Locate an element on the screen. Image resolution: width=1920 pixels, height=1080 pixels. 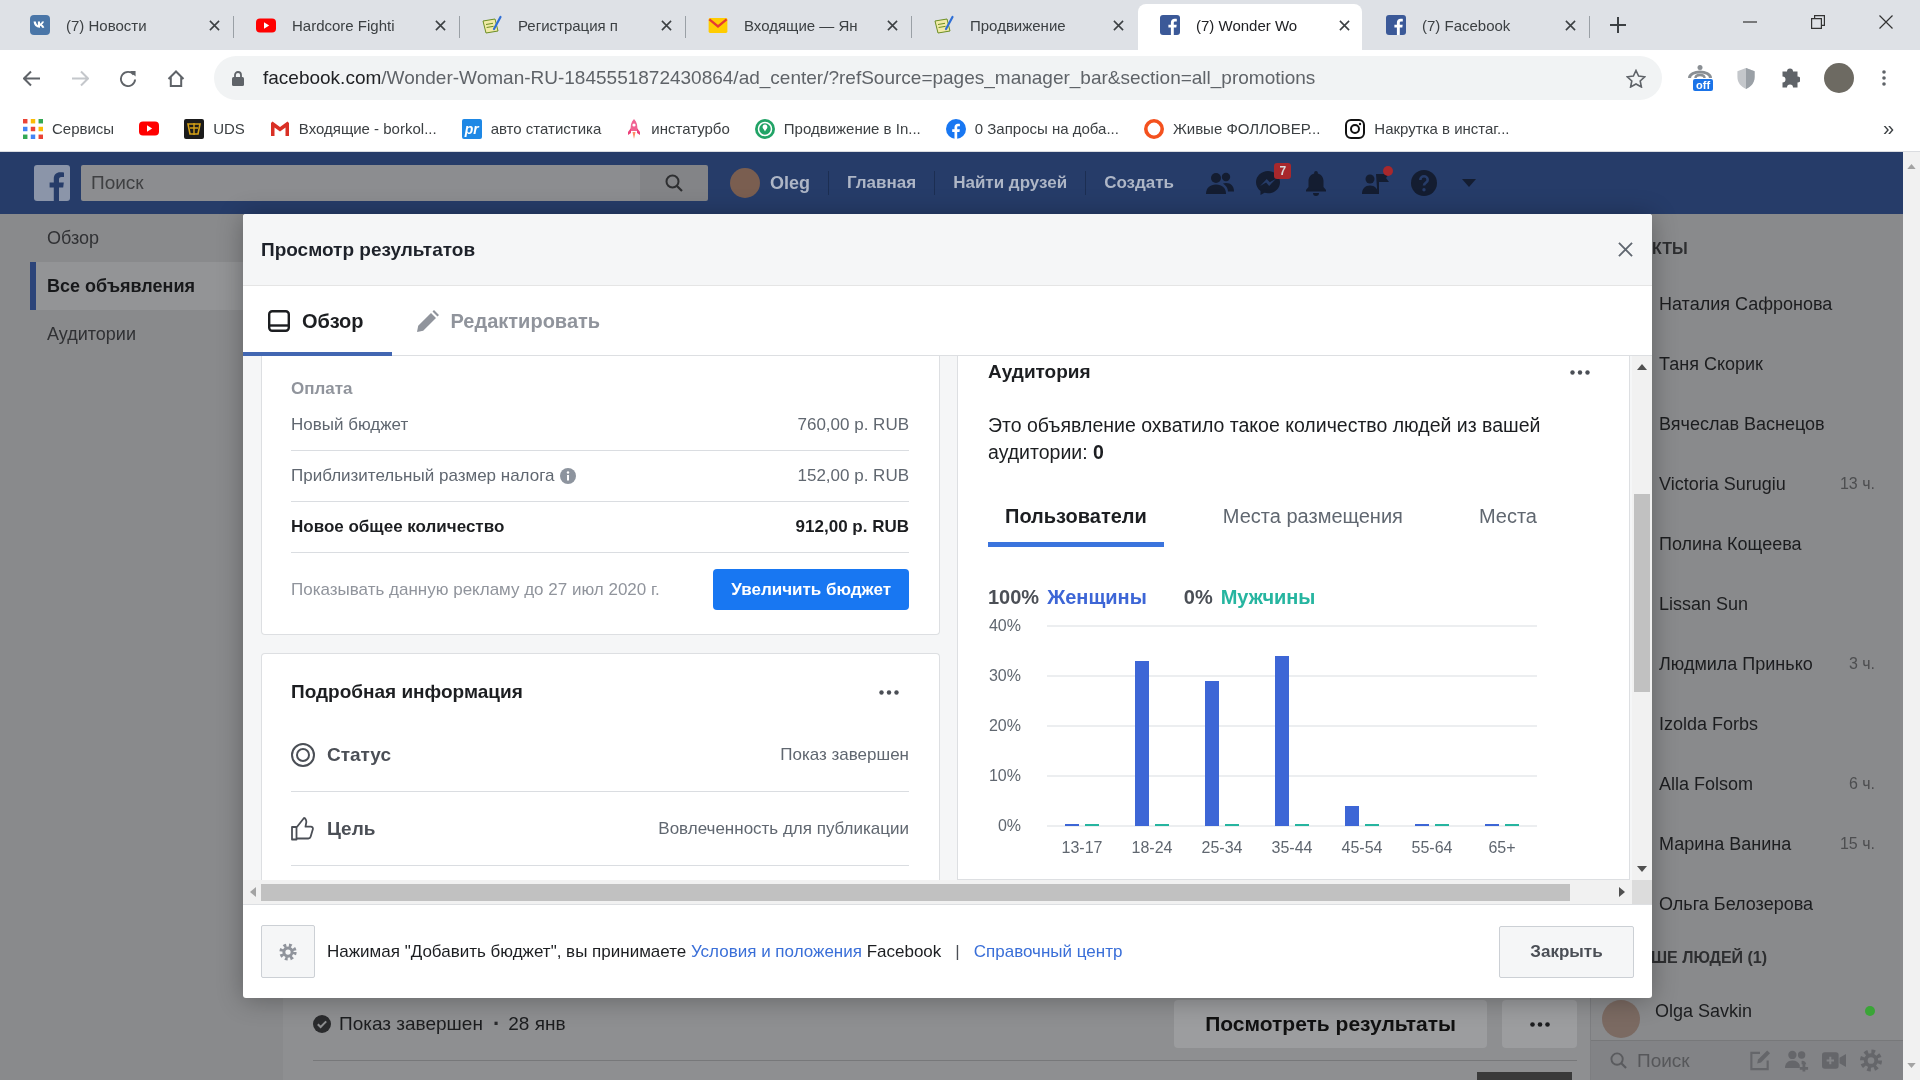
x-axis-label: 25-34 is located at coordinates (1222, 847).